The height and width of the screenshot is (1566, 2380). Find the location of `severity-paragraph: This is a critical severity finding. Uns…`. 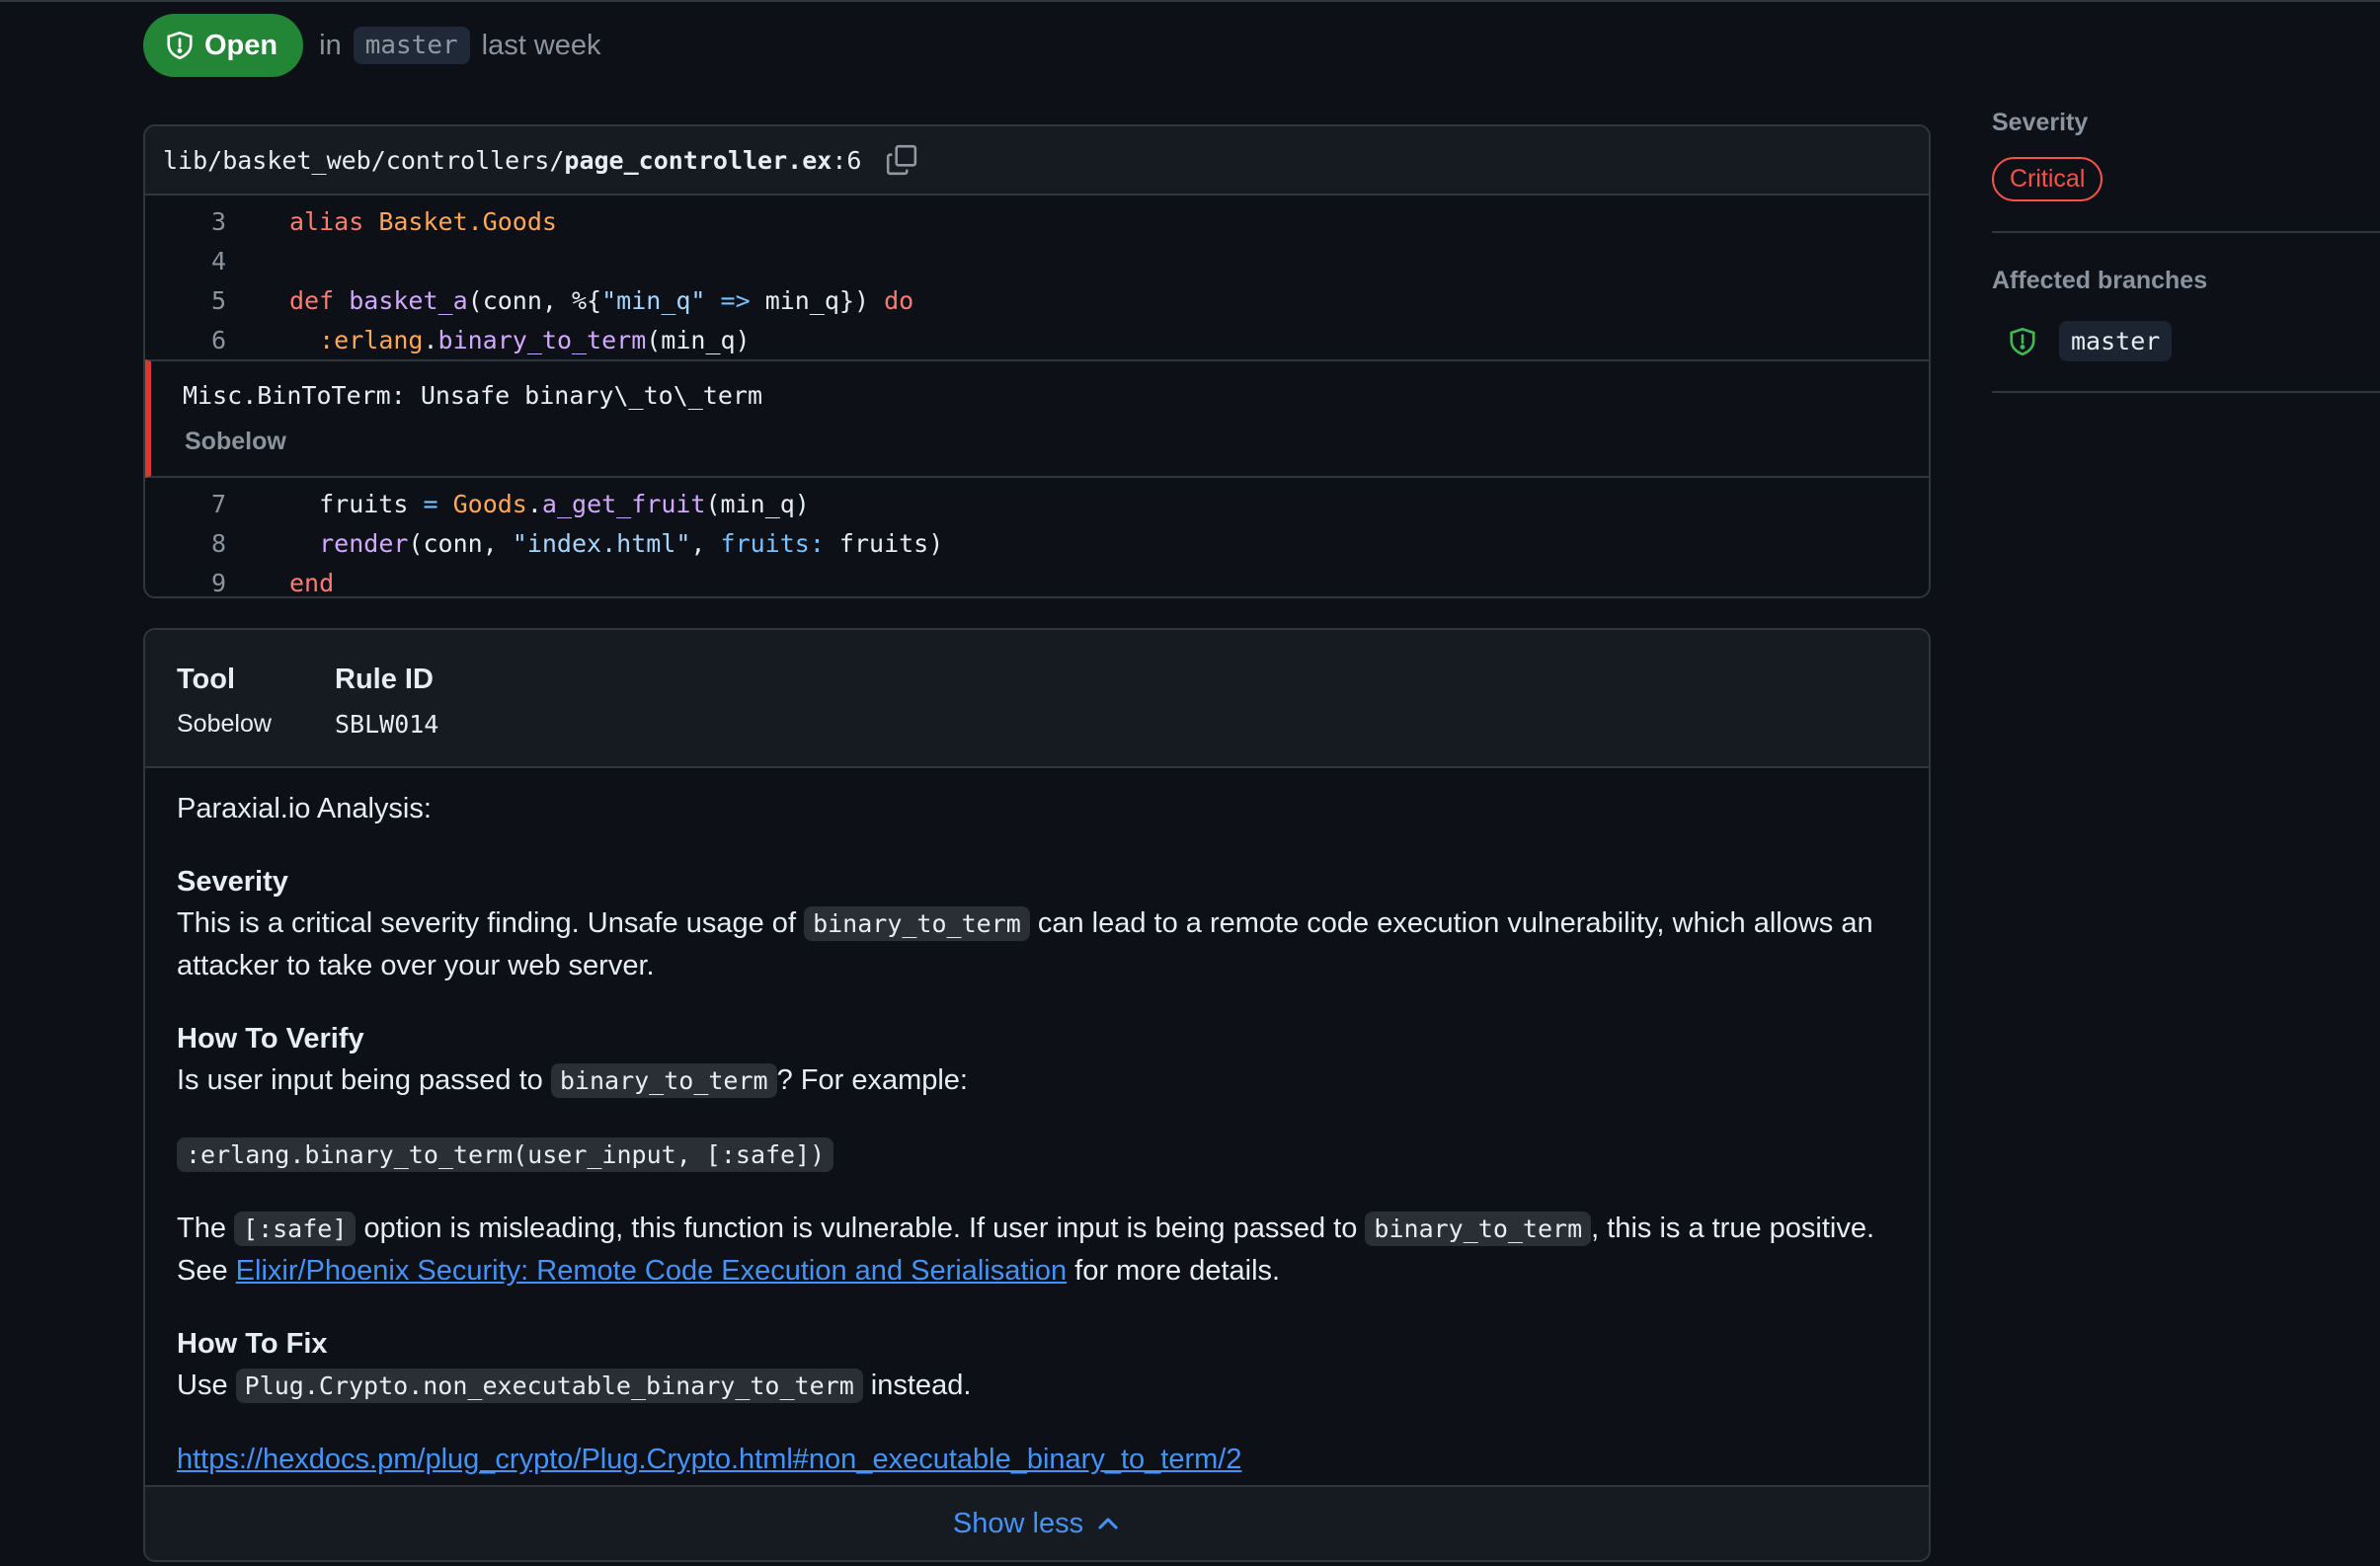

severity-paragraph: This is a critical severity finding. Uns… is located at coordinates (1025, 943).